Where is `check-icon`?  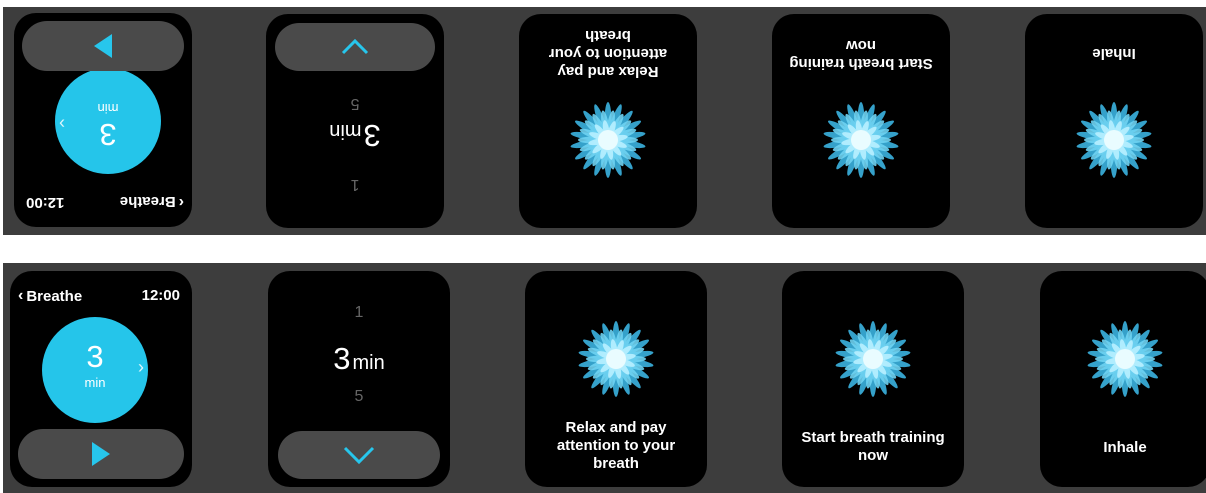 check-icon is located at coordinates (359, 455).